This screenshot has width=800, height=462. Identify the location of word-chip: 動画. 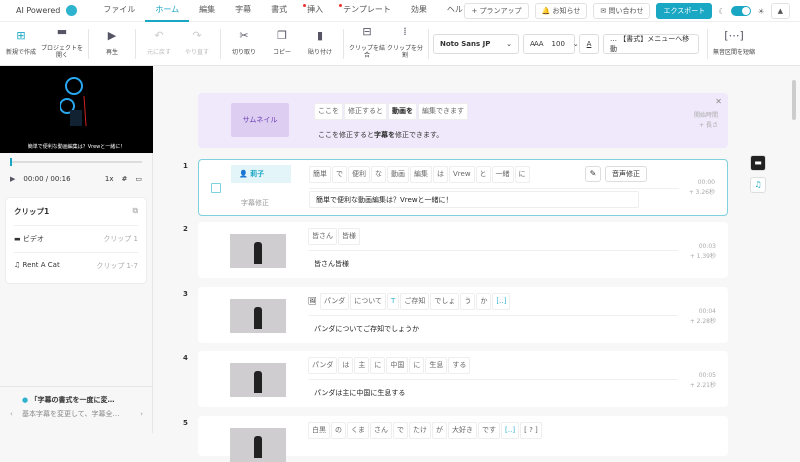
(398, 174).